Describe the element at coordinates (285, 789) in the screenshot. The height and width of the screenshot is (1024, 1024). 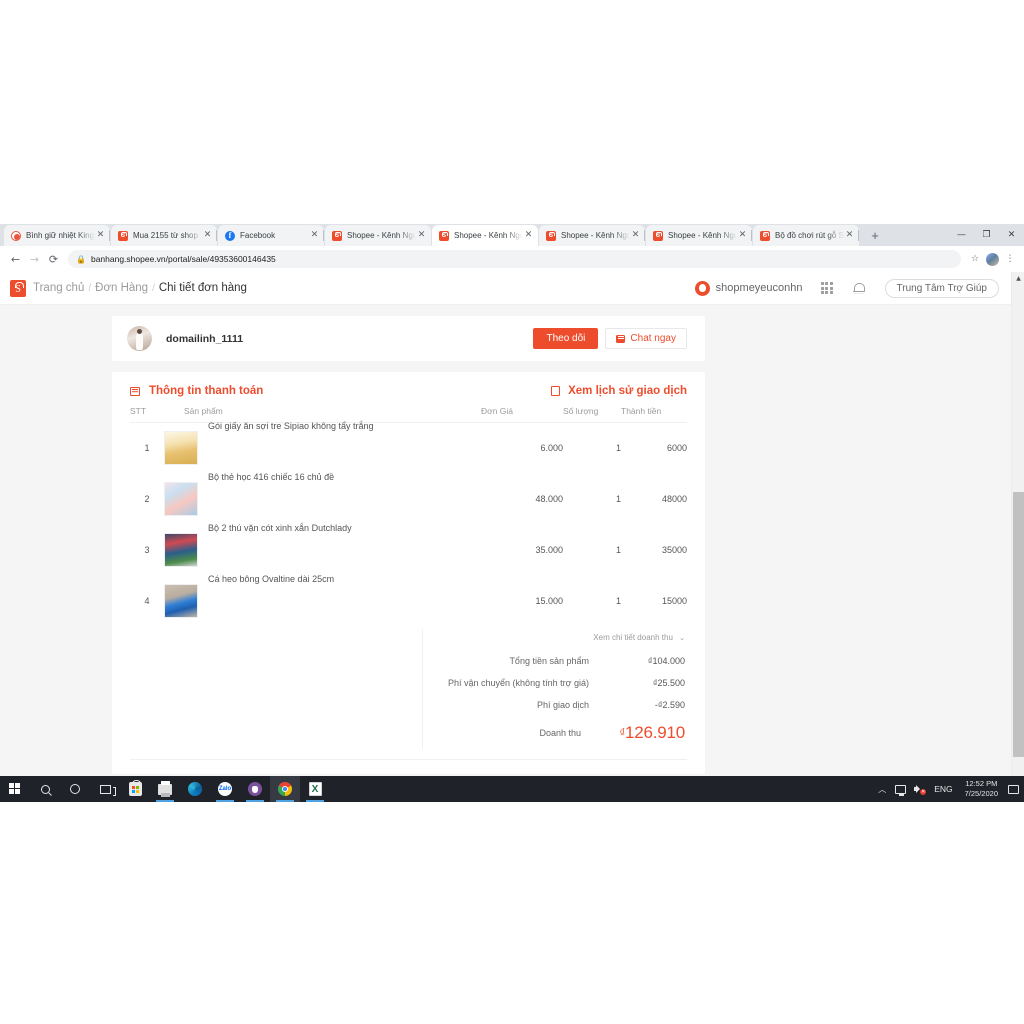
I see `google-chrome-button` at that location.